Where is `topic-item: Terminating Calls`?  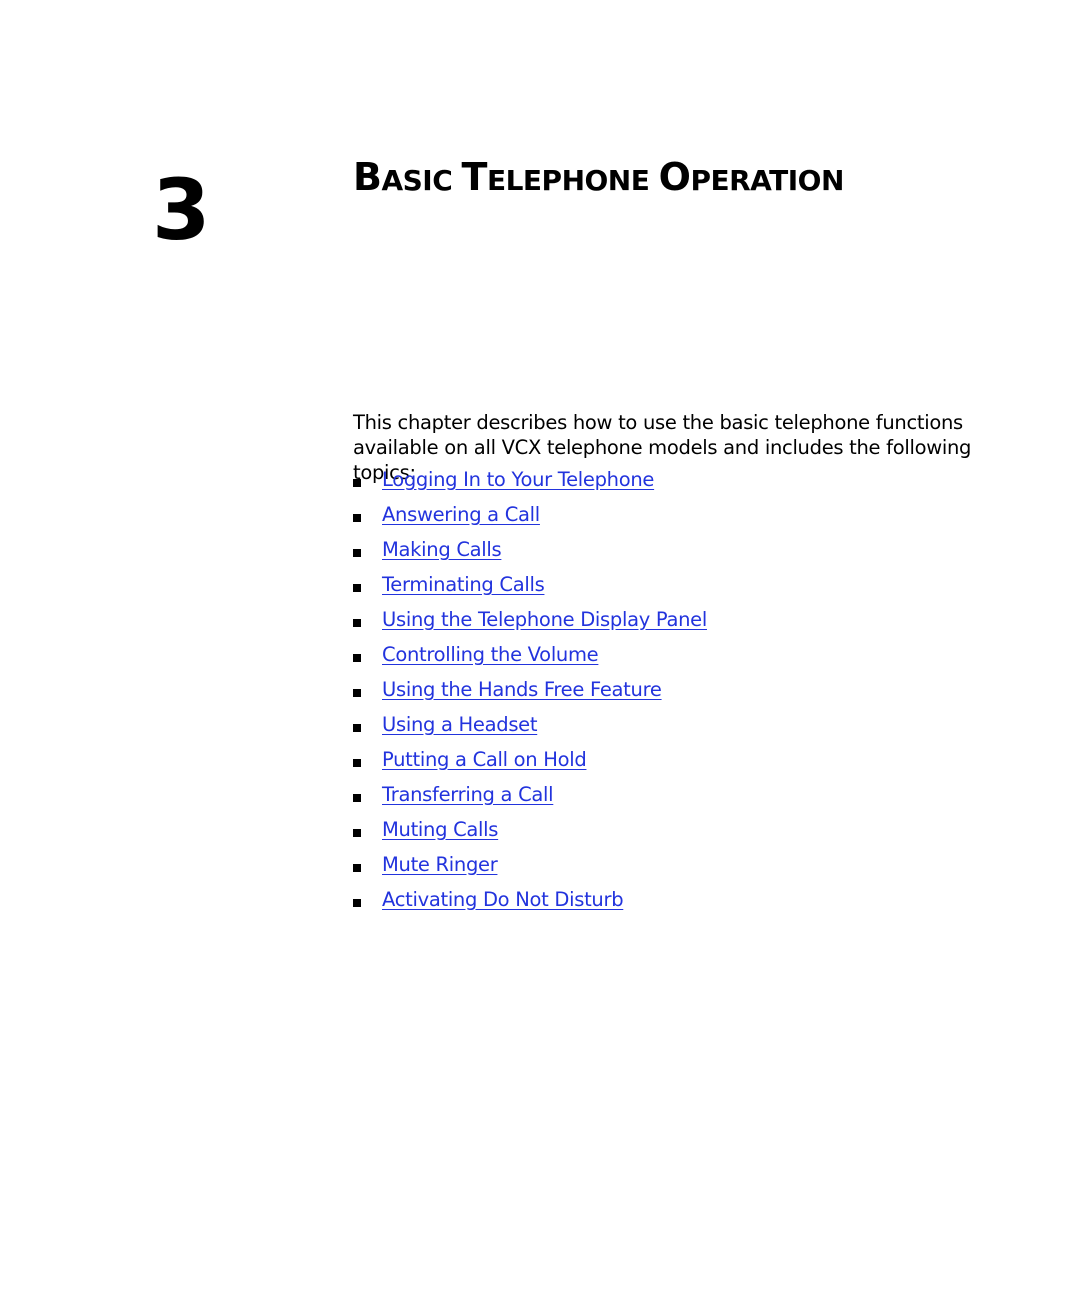 topic-item: Terminating Calls is located at coordinates (530, 584).